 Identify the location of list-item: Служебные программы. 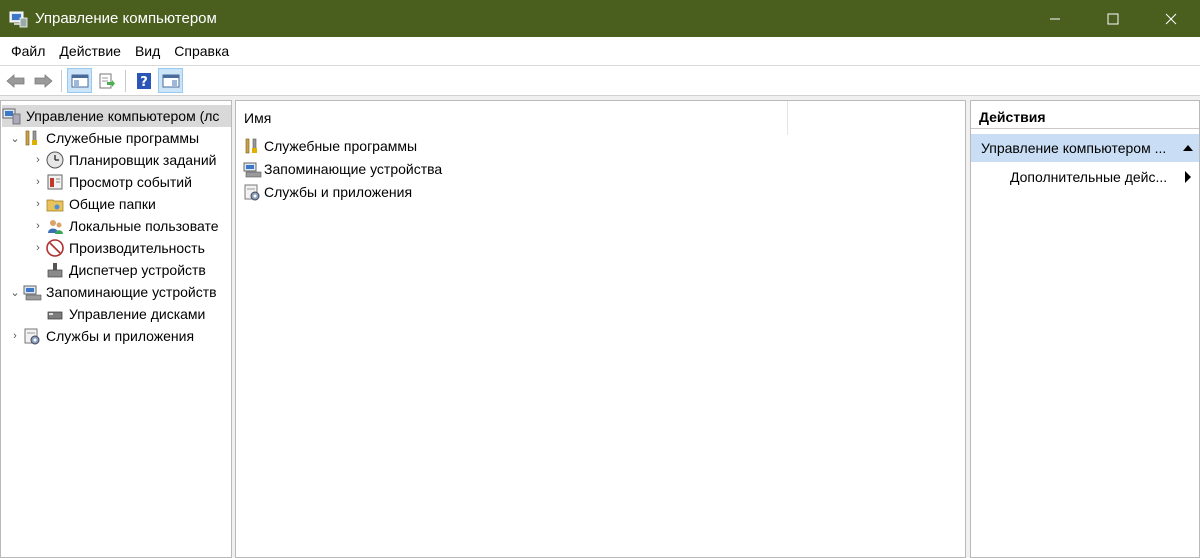
(329, 145).